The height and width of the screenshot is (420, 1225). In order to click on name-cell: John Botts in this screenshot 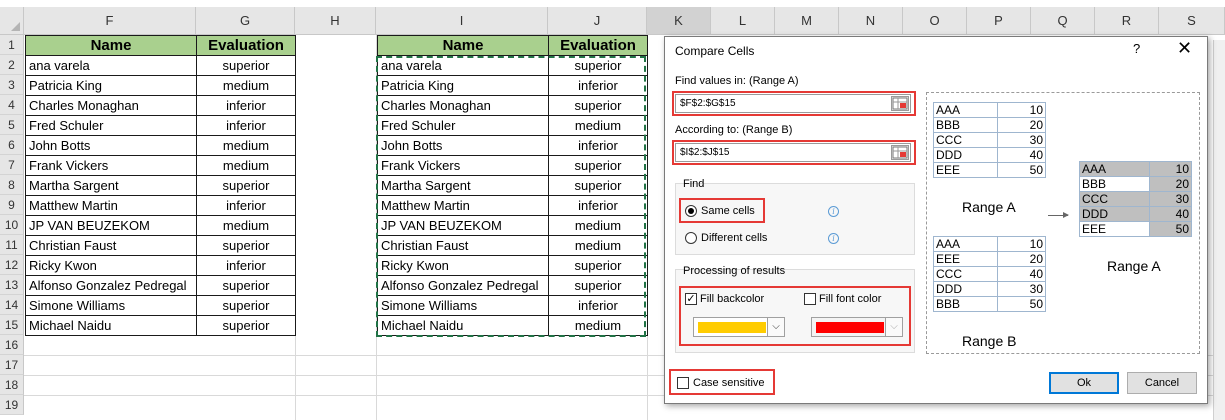, I will do `click(463, 145)`.